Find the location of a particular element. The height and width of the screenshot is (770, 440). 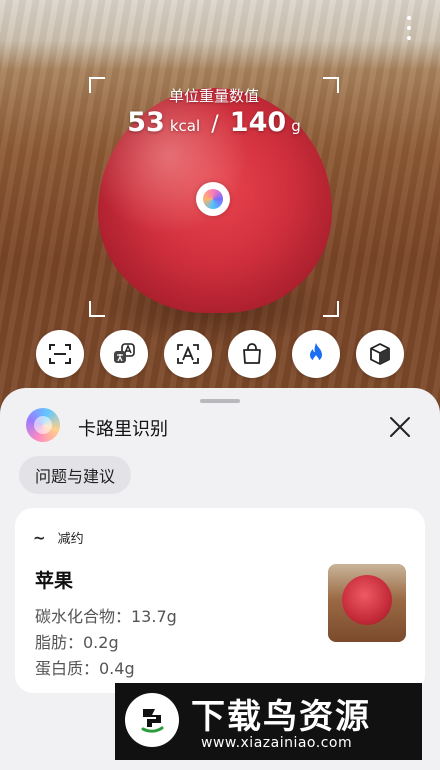

mode-translate-button is located at coordinates (124, 354).